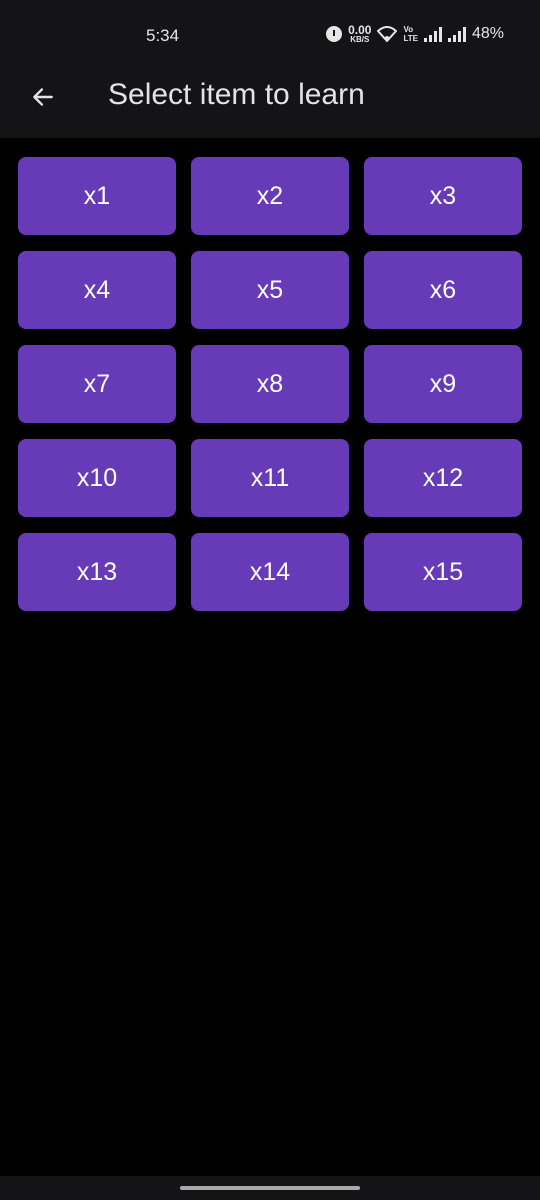 The width and height of the screenshot is (540, 1200). I want to click on network-speed-unit: KB/S, so click(360, 39).